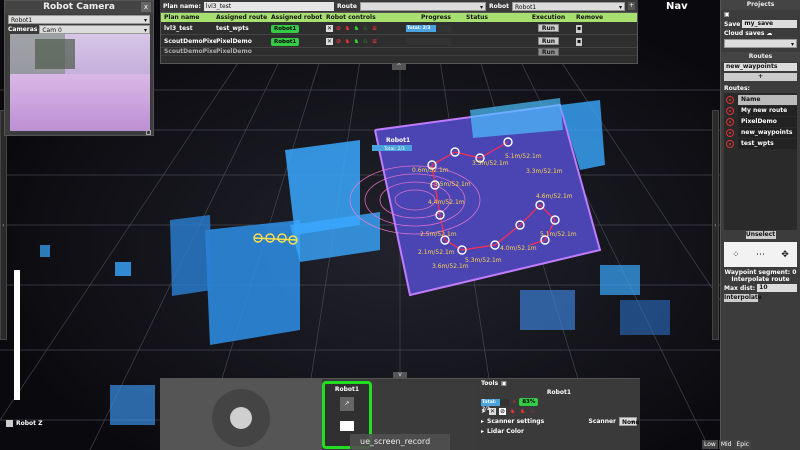 The height and width of the screenshot is (450, 800). I want to click on scanner-select: None, so click(629, 422).